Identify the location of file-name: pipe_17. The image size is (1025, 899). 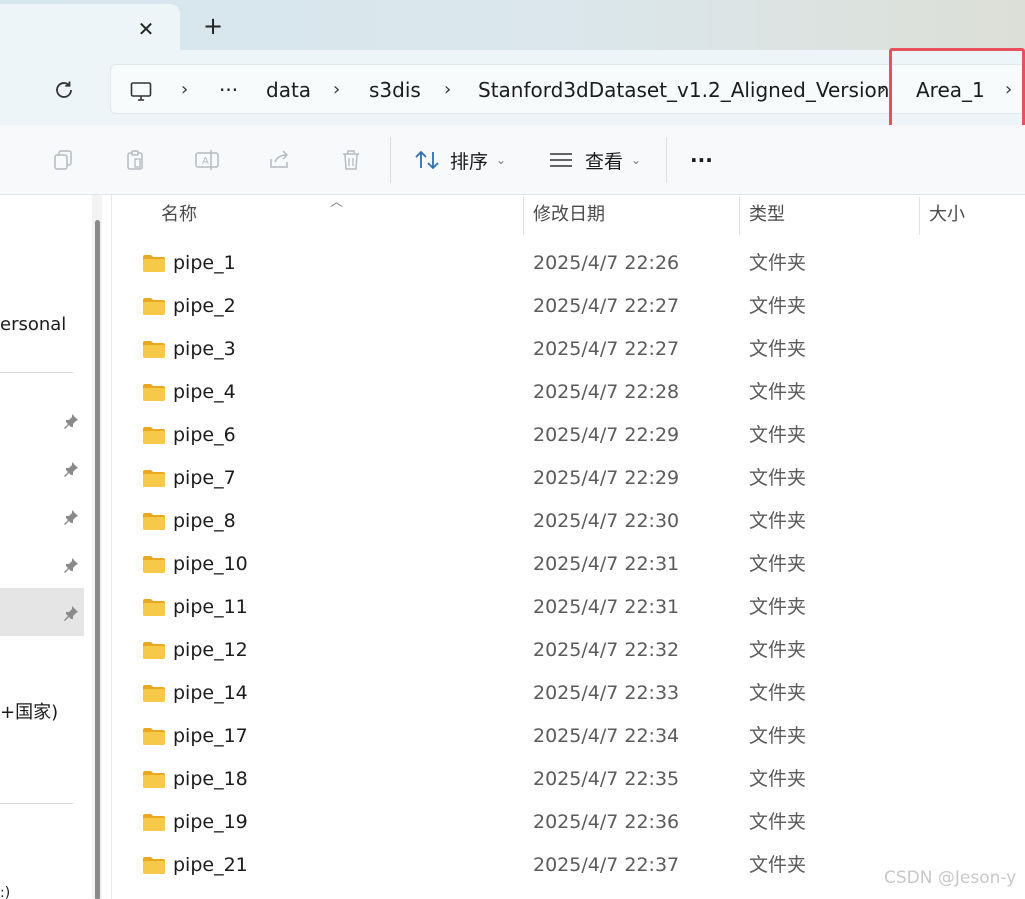
(210, 736).